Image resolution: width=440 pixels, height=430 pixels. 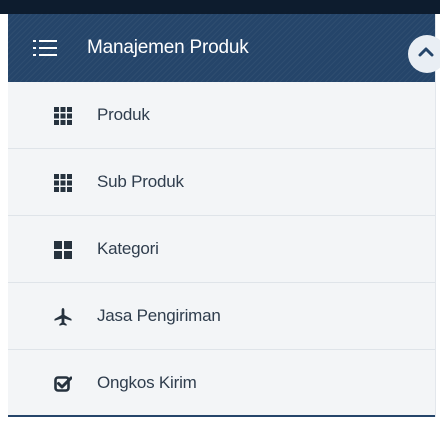 I want to click on menu-item-label: Kategori, so click(x=128, y=248).